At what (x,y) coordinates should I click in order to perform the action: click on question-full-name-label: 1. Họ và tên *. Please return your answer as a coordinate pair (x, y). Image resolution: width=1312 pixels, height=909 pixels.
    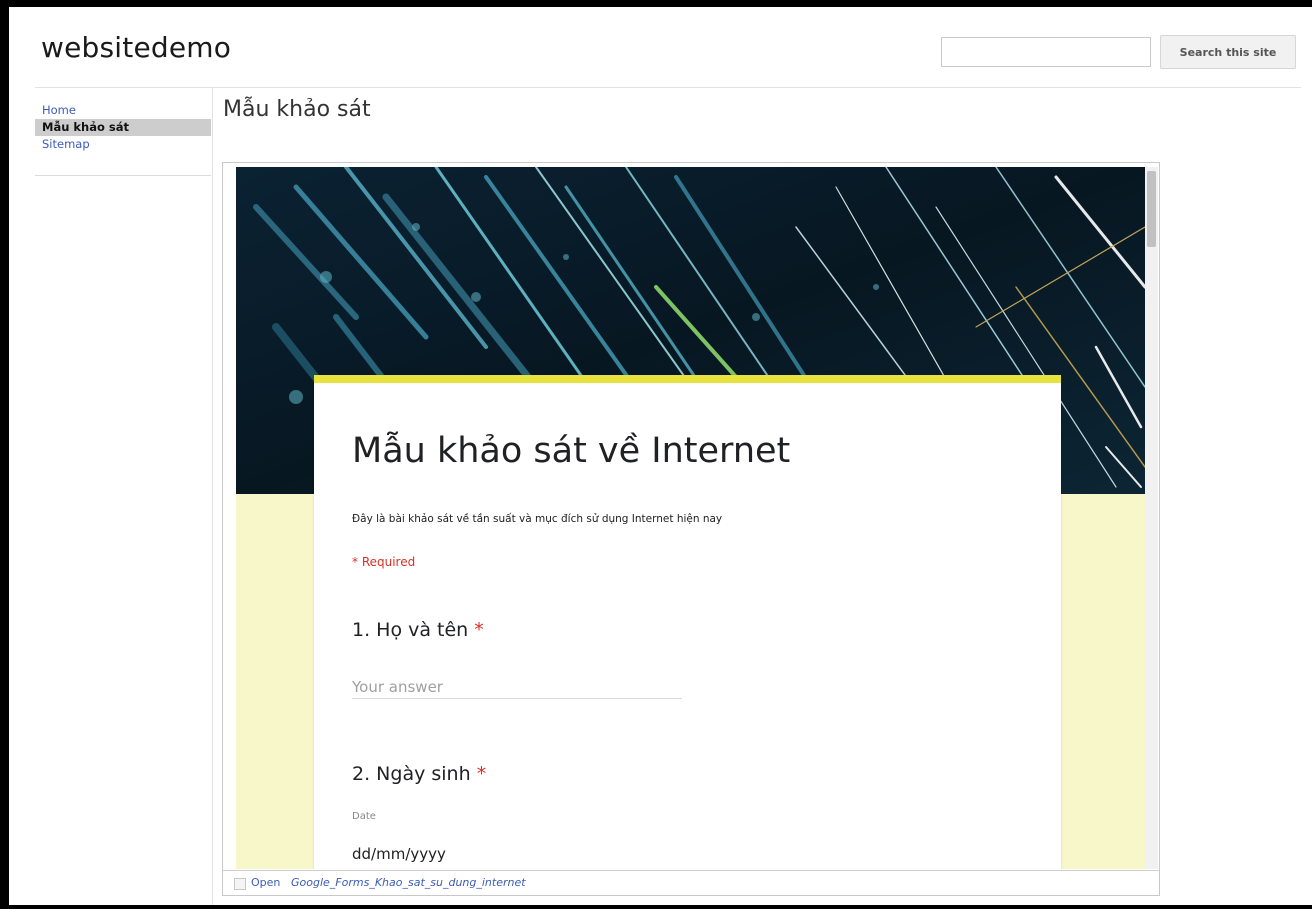
    Looking at the image, I should click on (418, 630).